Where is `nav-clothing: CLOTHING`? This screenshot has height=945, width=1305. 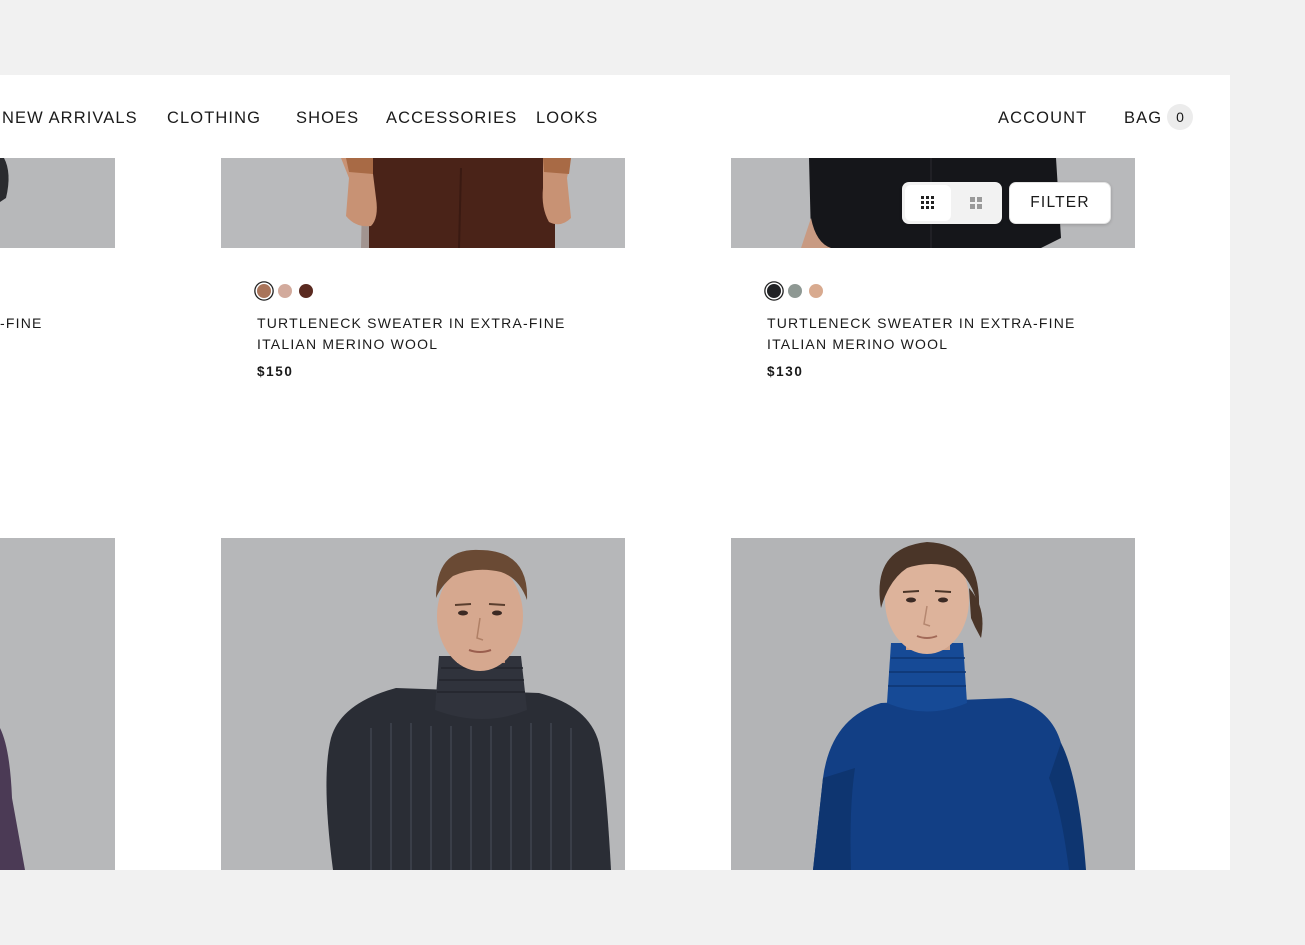 nav-clothing: CLOTHING is located at coordinates (214, 118).